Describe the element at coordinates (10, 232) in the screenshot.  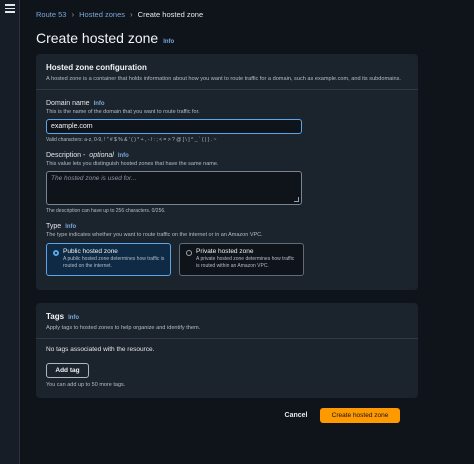
I see `side-nav-rail` at that location.